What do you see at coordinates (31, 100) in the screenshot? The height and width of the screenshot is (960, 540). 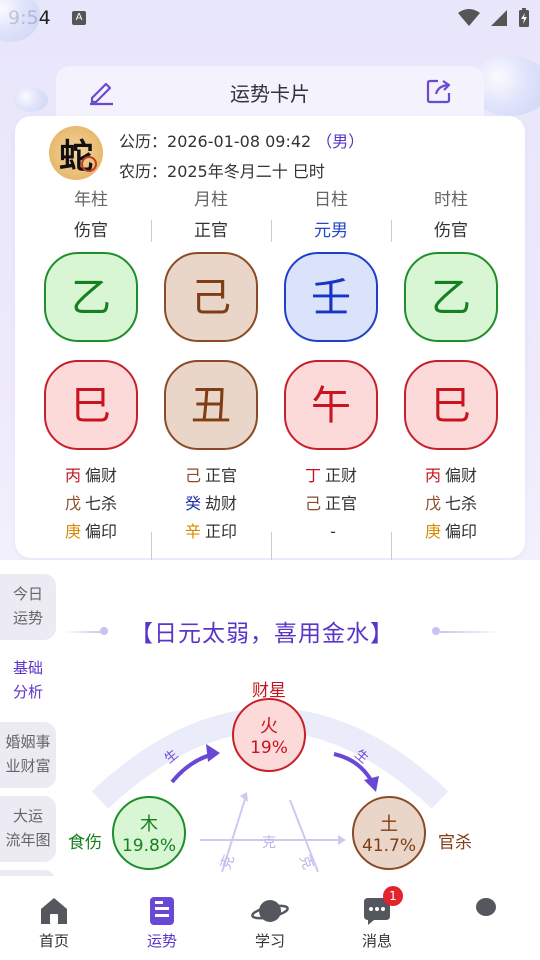 I see `decor-bubble` at bounding box center [31, 100].